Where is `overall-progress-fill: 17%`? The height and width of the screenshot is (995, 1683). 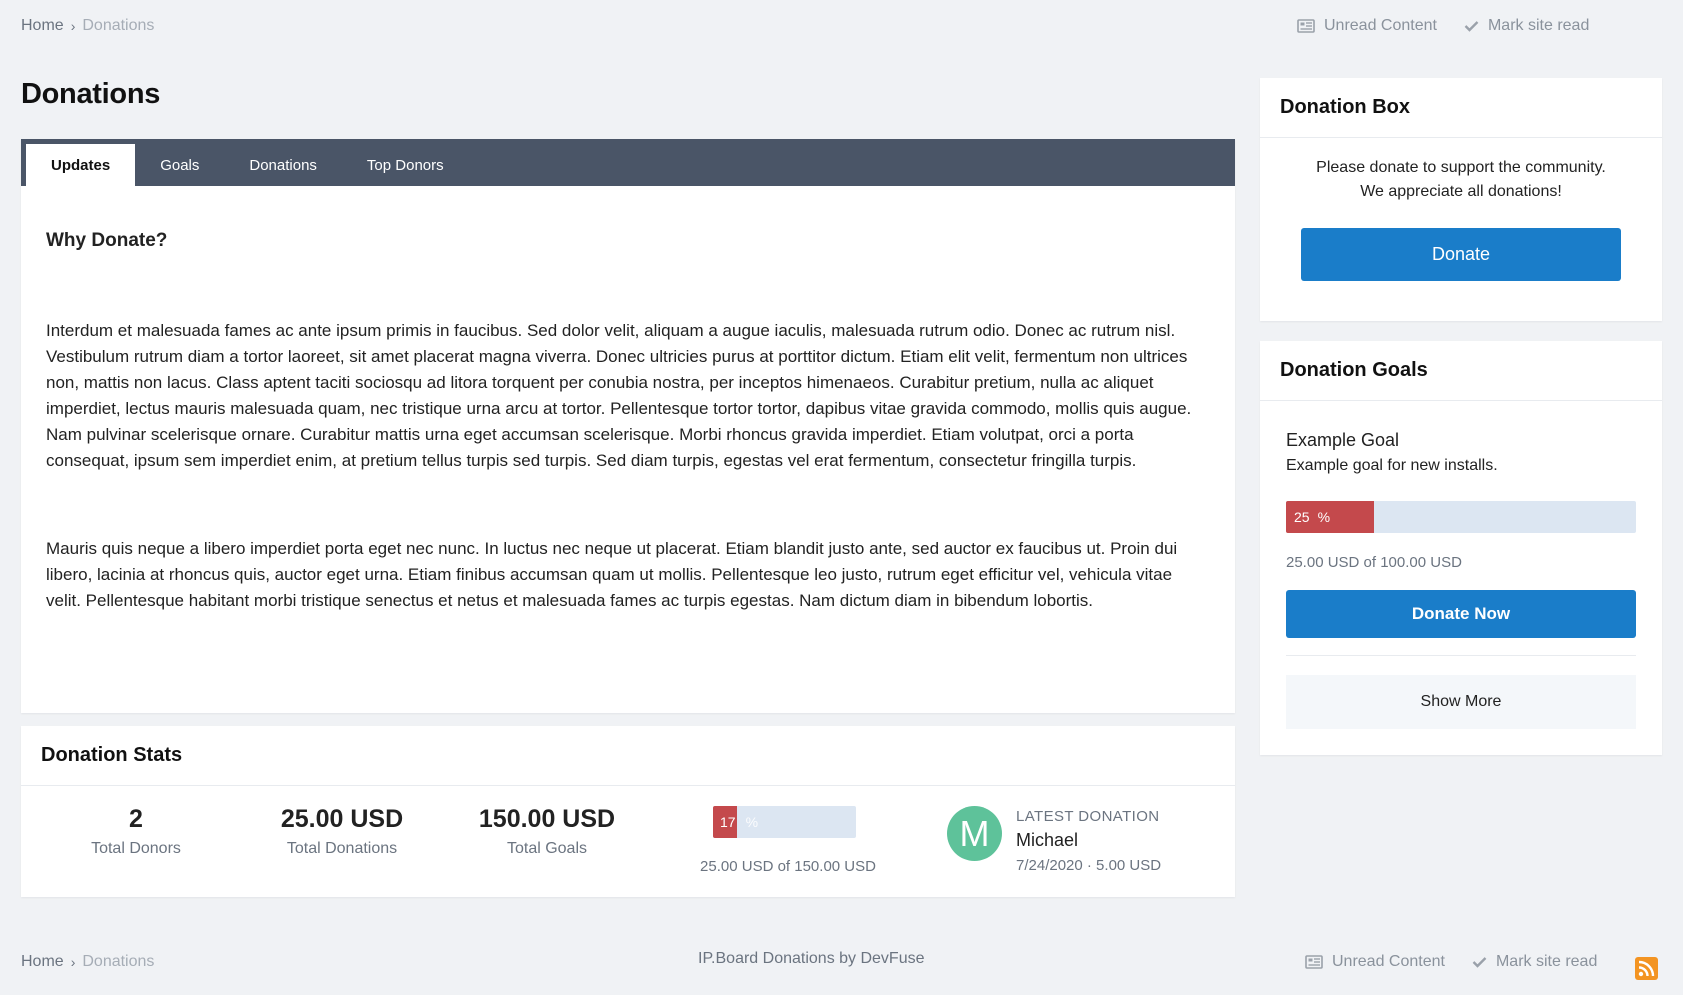
overall-progress-fill: 17% is located at coordinates (735, 822).